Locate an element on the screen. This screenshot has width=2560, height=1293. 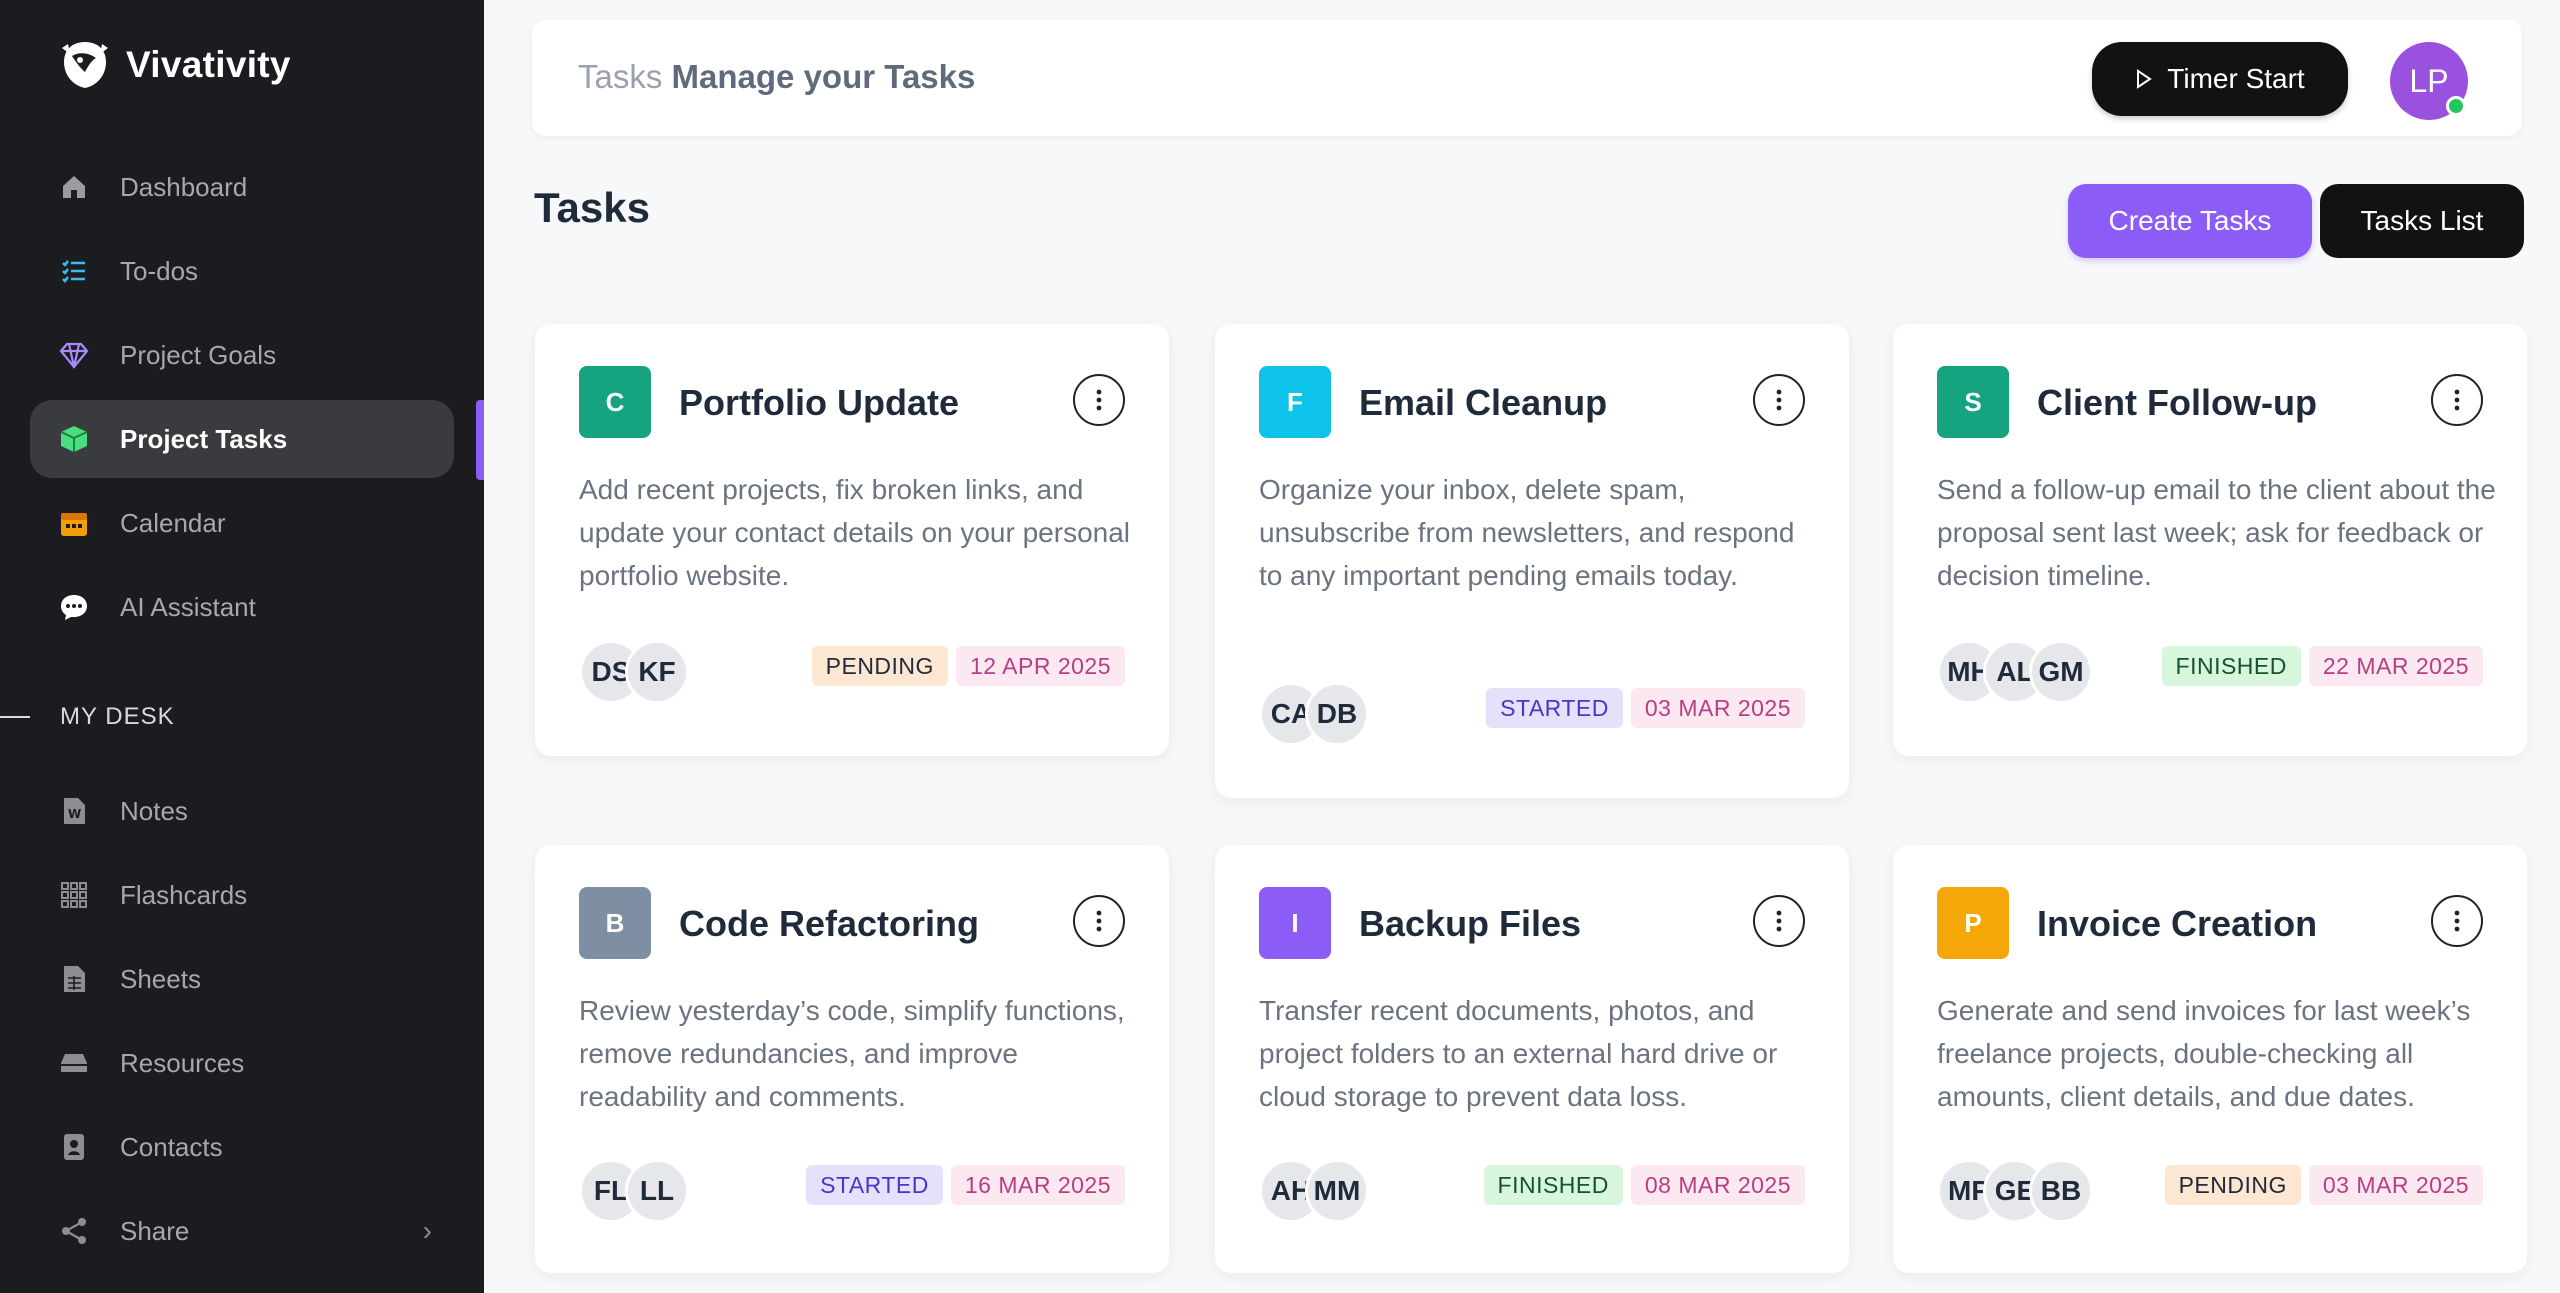
task-title: Client Follow-up is located at coordinates (2177, 402).